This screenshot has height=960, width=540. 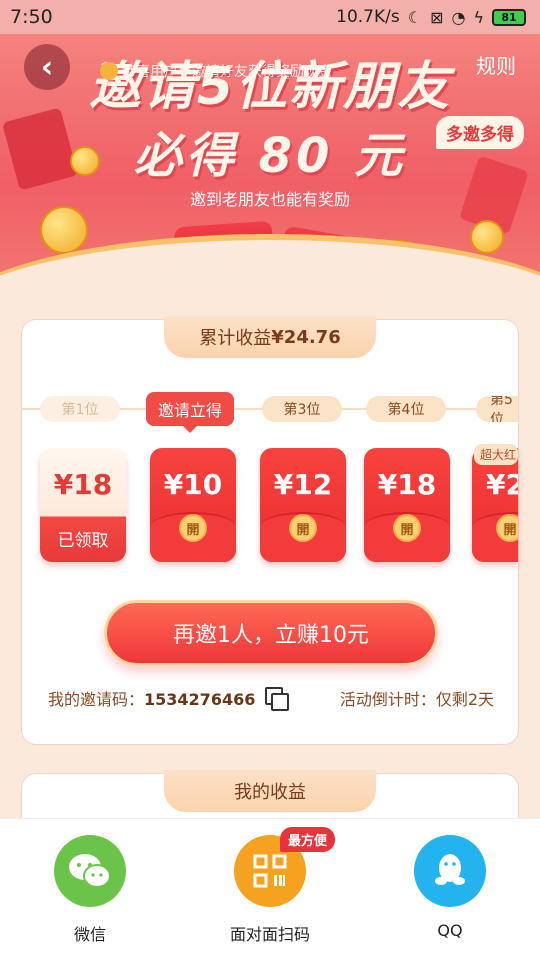 I want to click on wifi-icon: ◔, so click(x=458, y=17).